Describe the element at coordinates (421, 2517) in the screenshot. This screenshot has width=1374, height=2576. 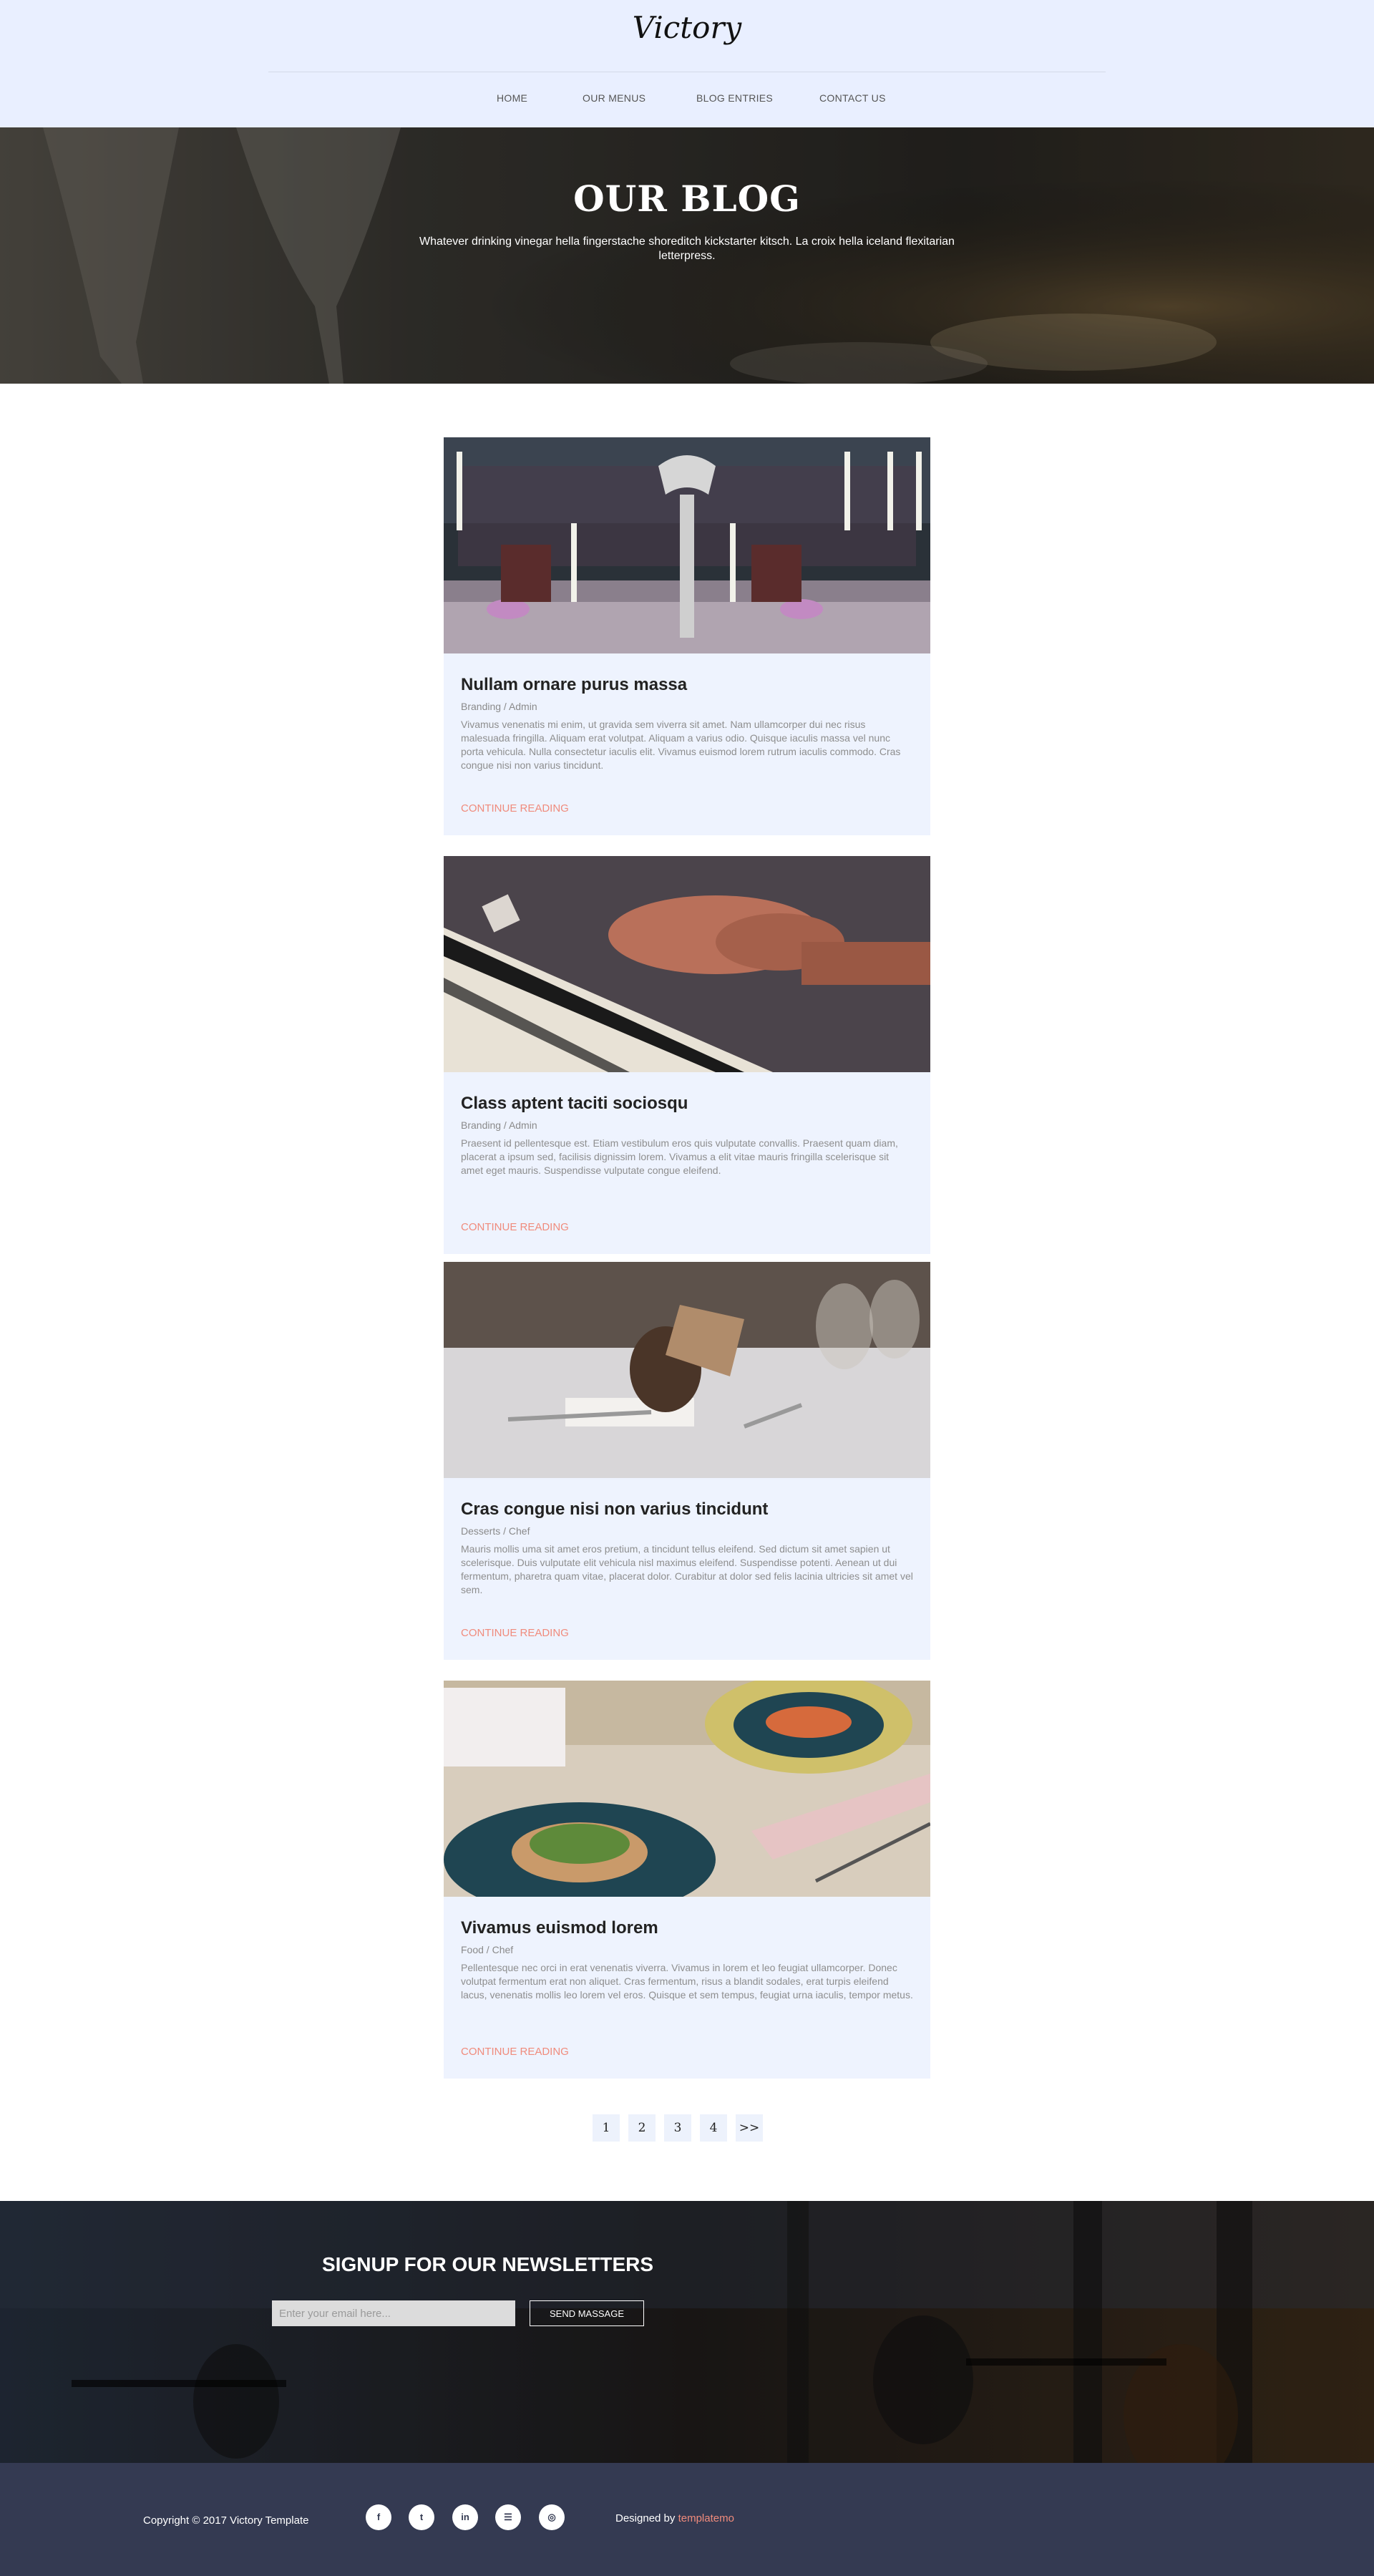
I see `twitter-icon: t` at that location.